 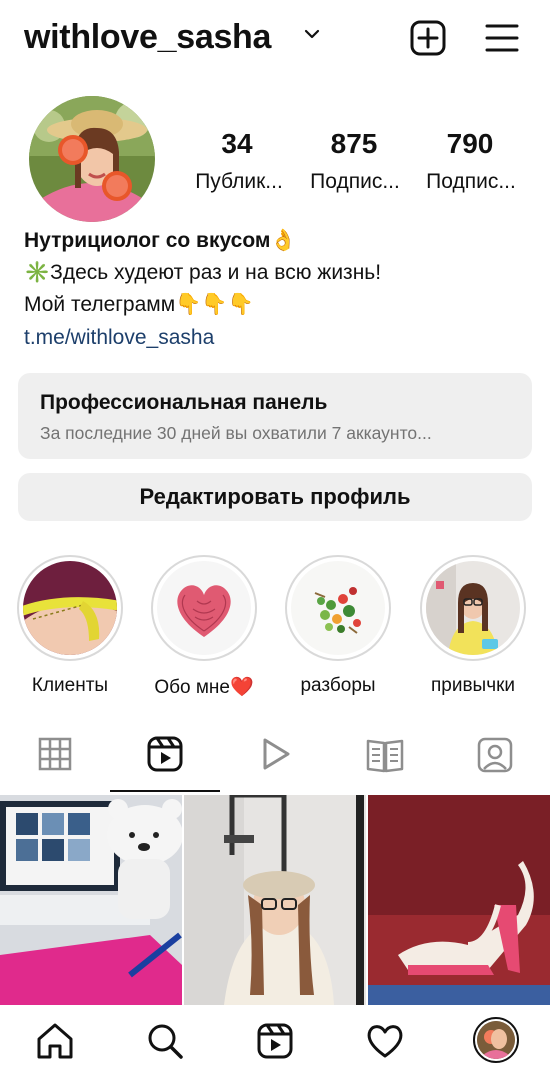 I want to click on highlight-item: Клиенты, so click(x=70, y=626).